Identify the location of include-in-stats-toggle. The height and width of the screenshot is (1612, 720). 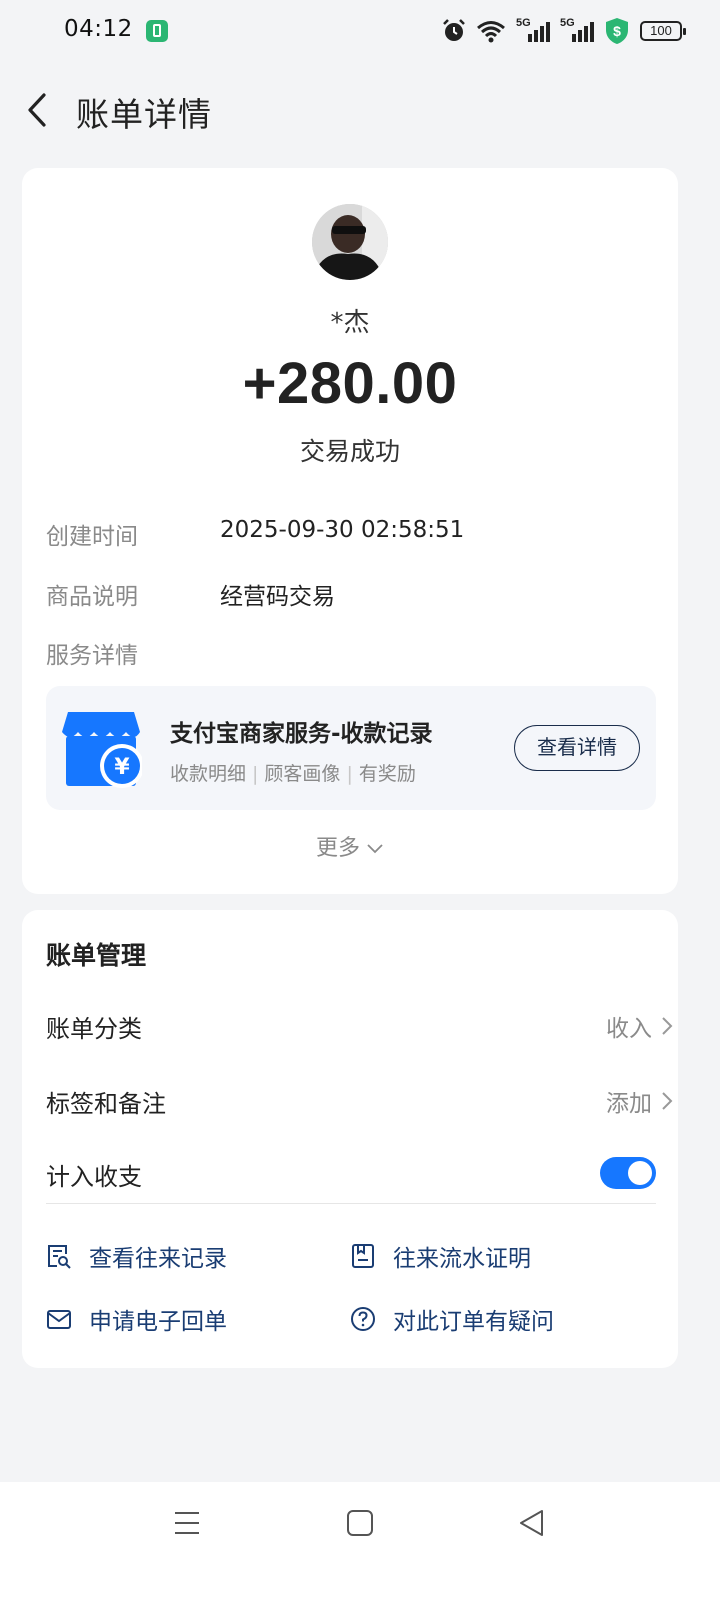
(628, 1173).